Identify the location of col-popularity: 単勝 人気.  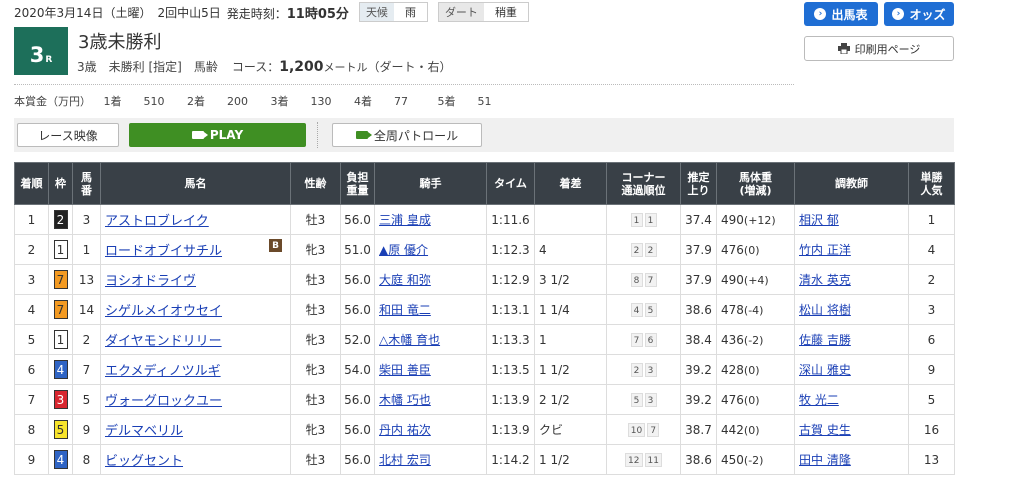
(931, 183).